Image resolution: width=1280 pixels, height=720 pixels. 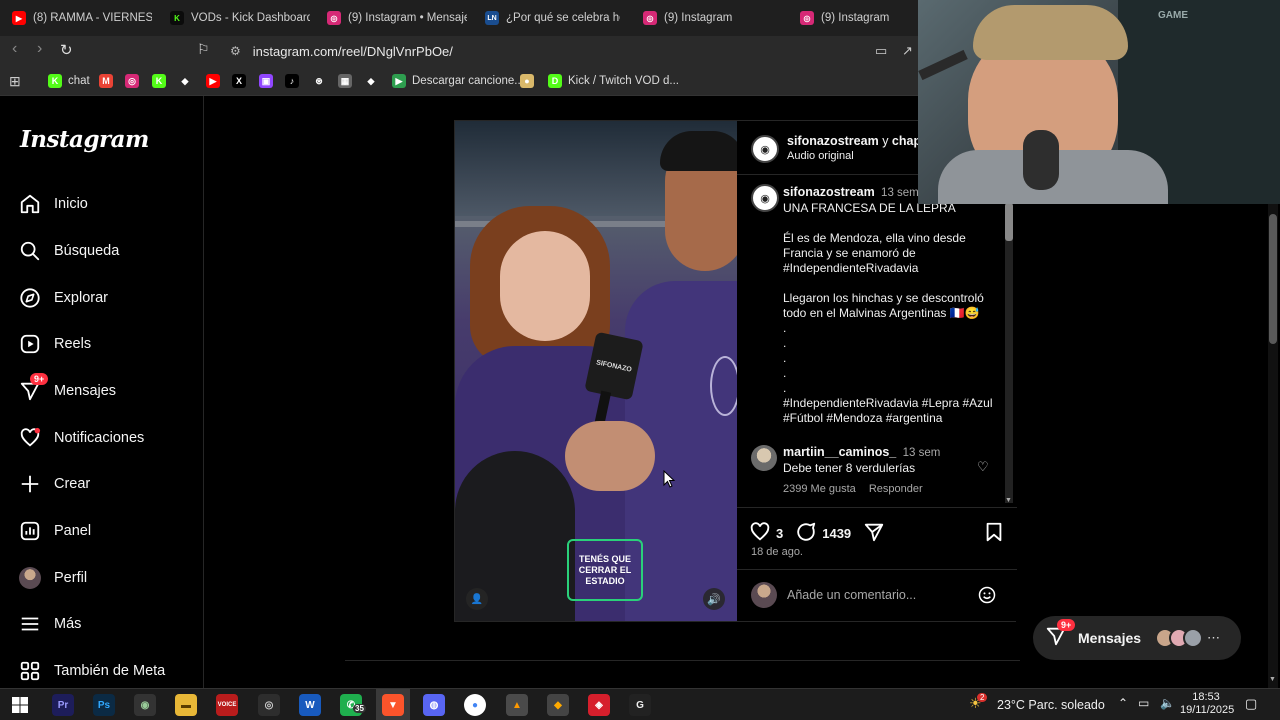 What do you see at coordinates (987, 597) in the screenshot?
I see `emoji-icon` at bounding box center [987, 597].